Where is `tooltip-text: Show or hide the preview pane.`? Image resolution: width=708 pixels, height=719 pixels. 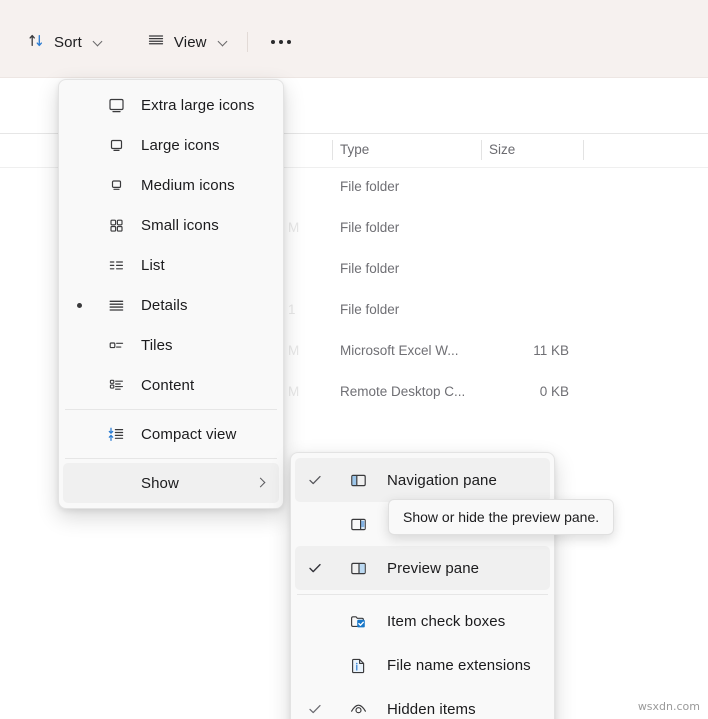 tooltip-text: Show or hide the preview pane. is located at coordinates (501, 517).